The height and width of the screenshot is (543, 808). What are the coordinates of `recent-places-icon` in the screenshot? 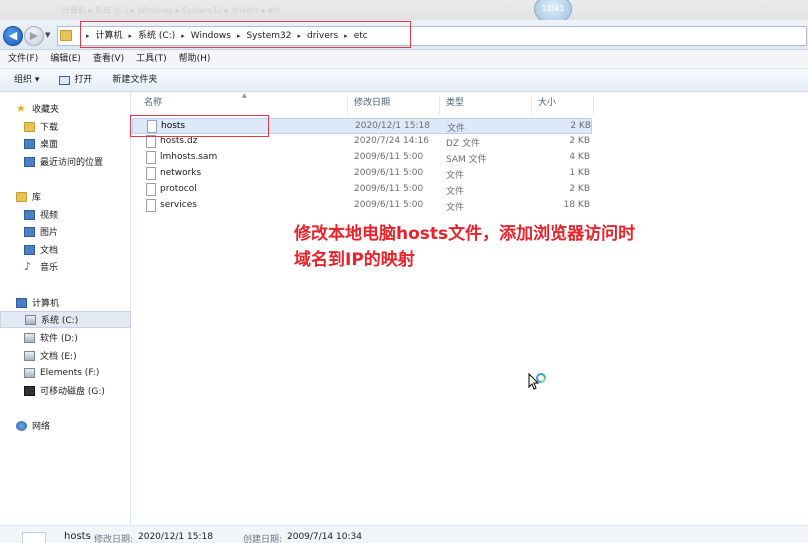 It's located at (29, 161).